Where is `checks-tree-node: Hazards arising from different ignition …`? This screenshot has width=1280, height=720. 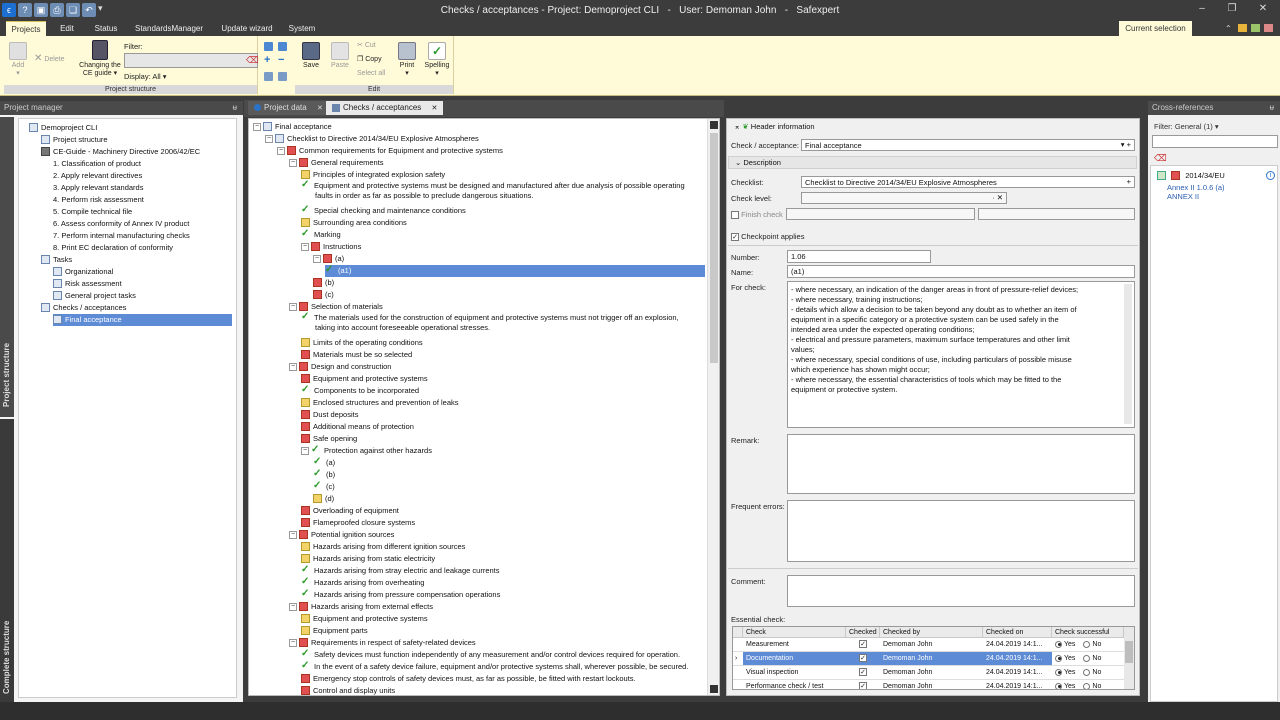
checks-tree-node: Hazards arising from different ignition … is located at coordinates (383, 547).